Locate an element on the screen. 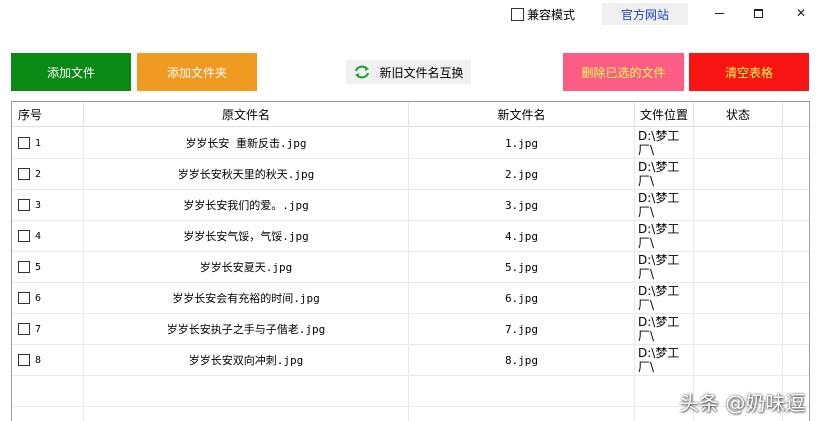 This screenshot has width=823, height=421. table-row: 4 岁岁长安气馁，气馁.jpg 4.jpg D:\梦工 厂\ is located at coordinates (410, 236).